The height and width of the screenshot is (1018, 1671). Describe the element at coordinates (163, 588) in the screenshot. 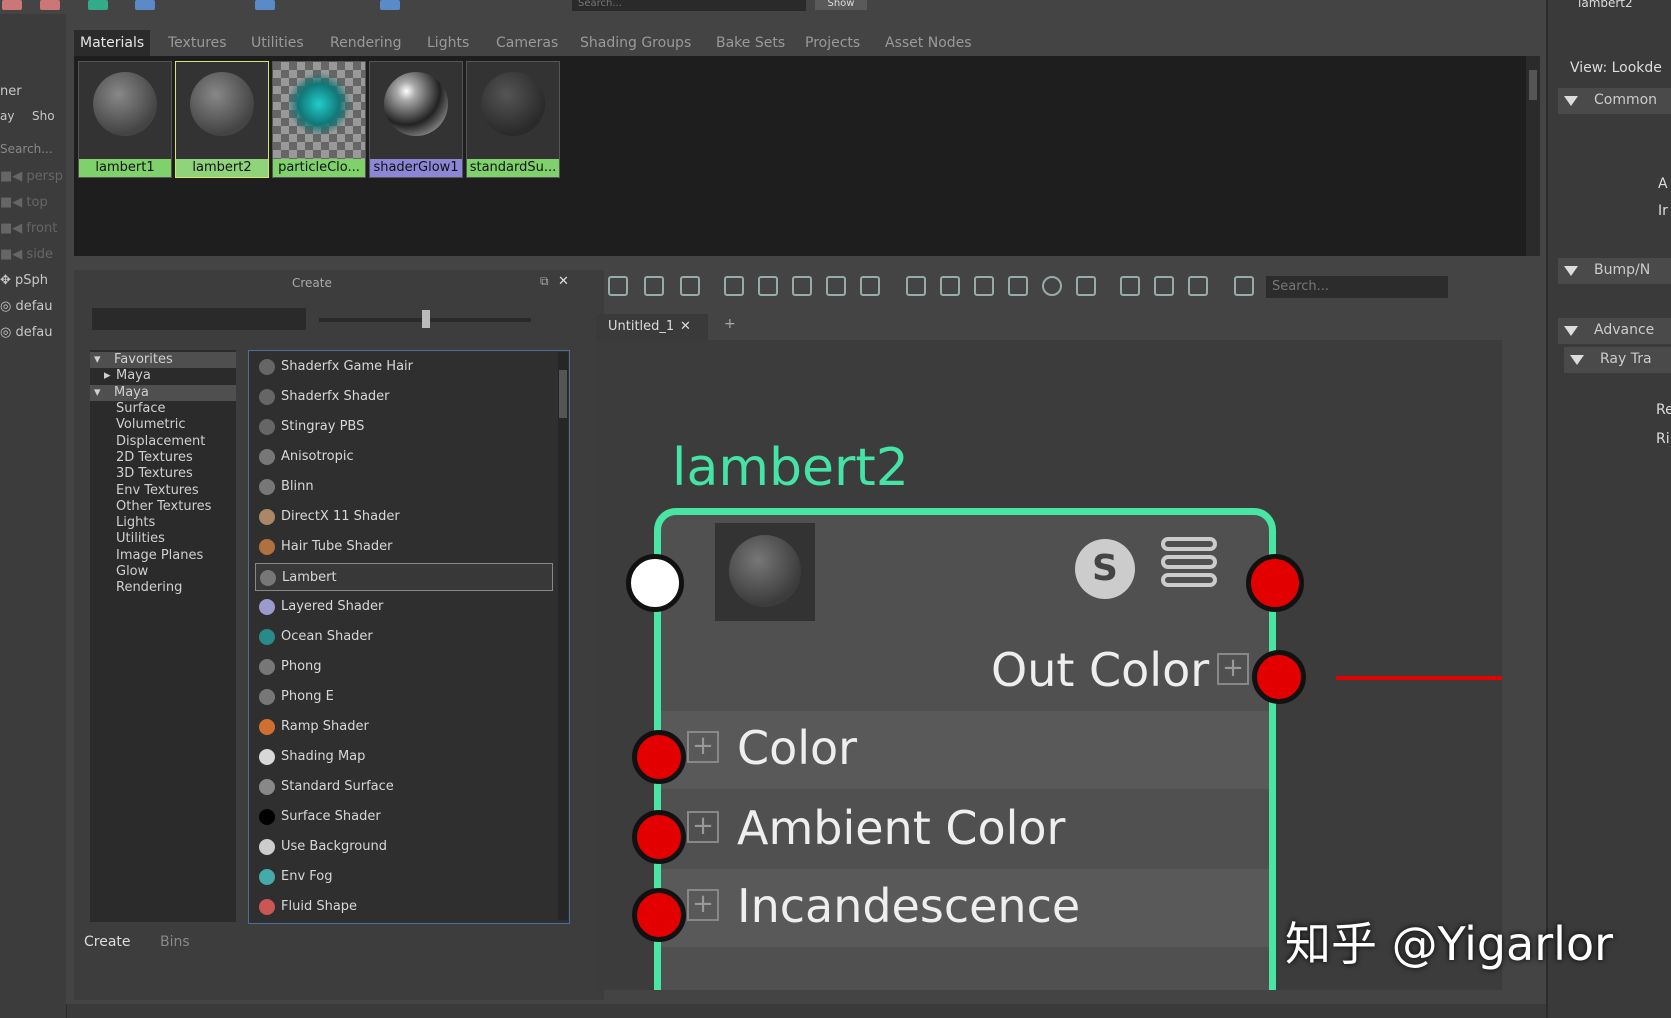

I see `category-item: Rendering` at that location.